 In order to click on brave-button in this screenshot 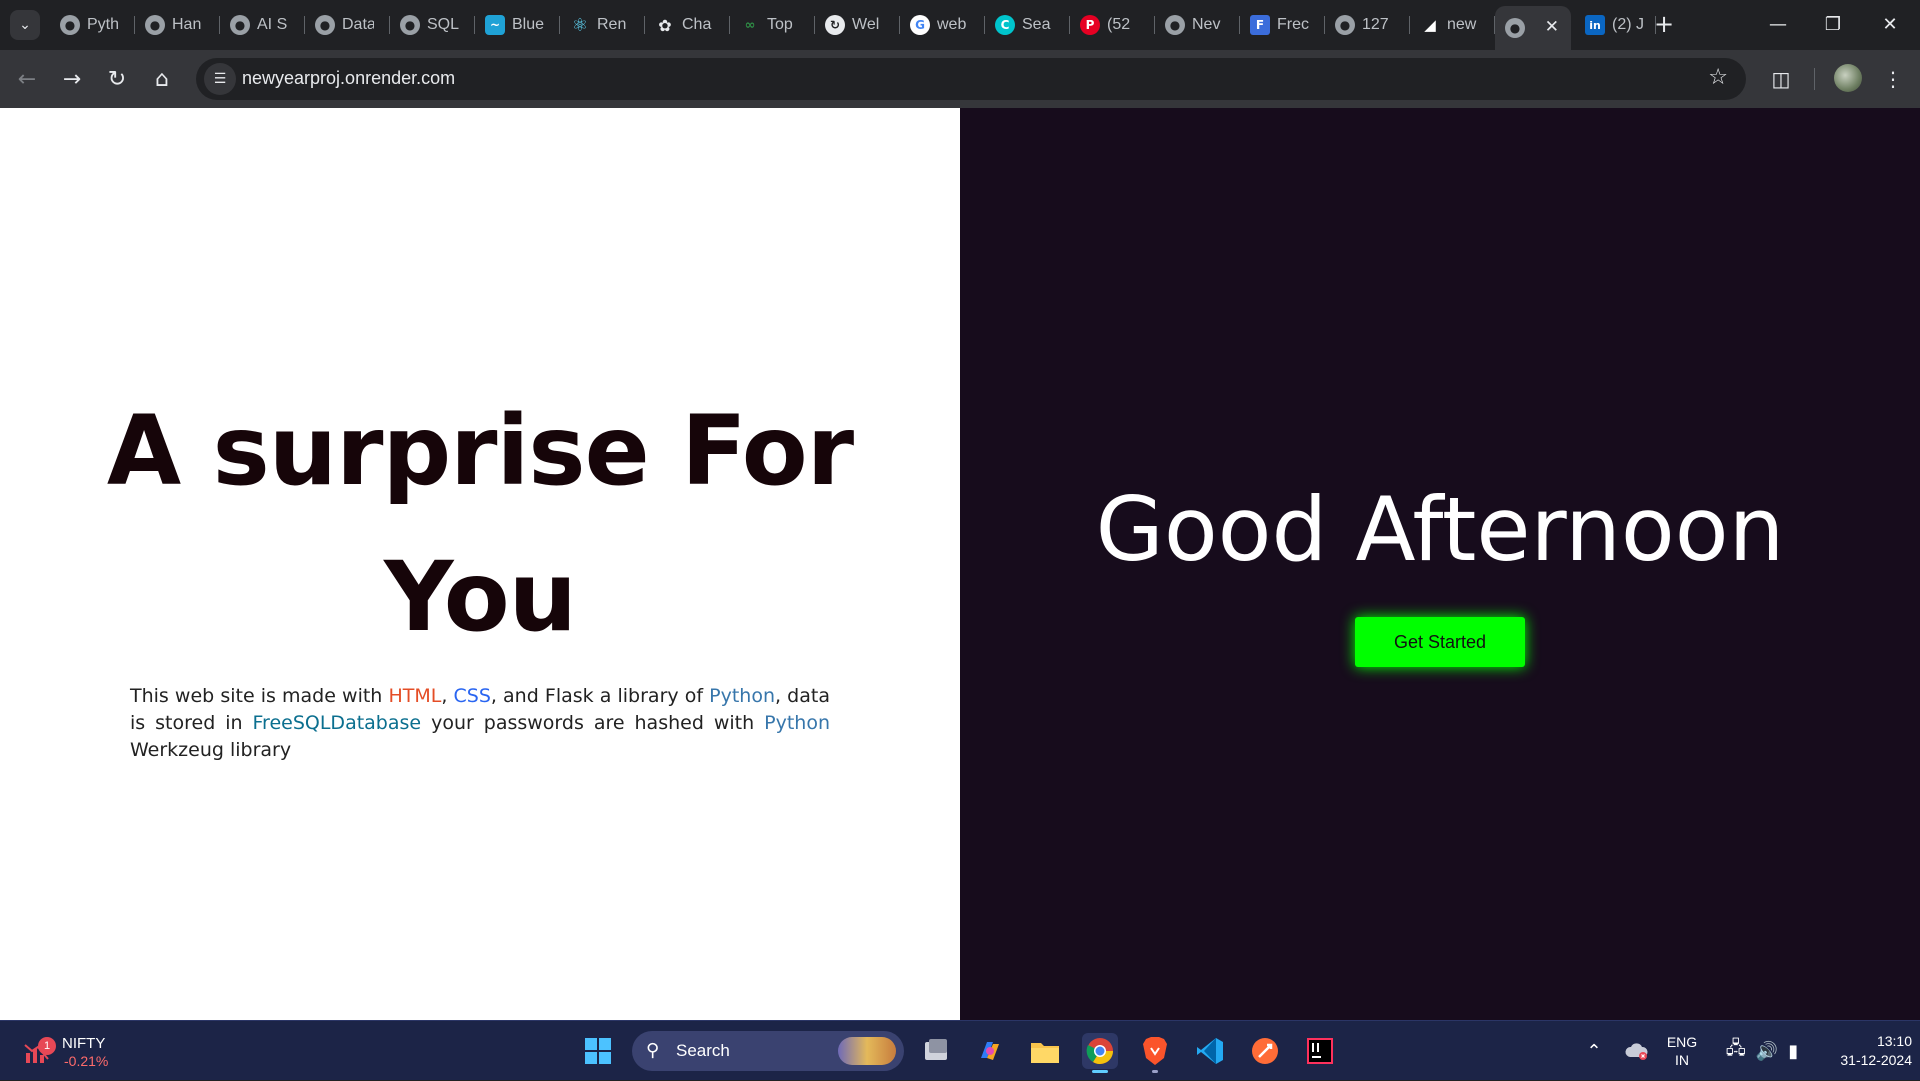, I will do `click(1155, 1053)`.